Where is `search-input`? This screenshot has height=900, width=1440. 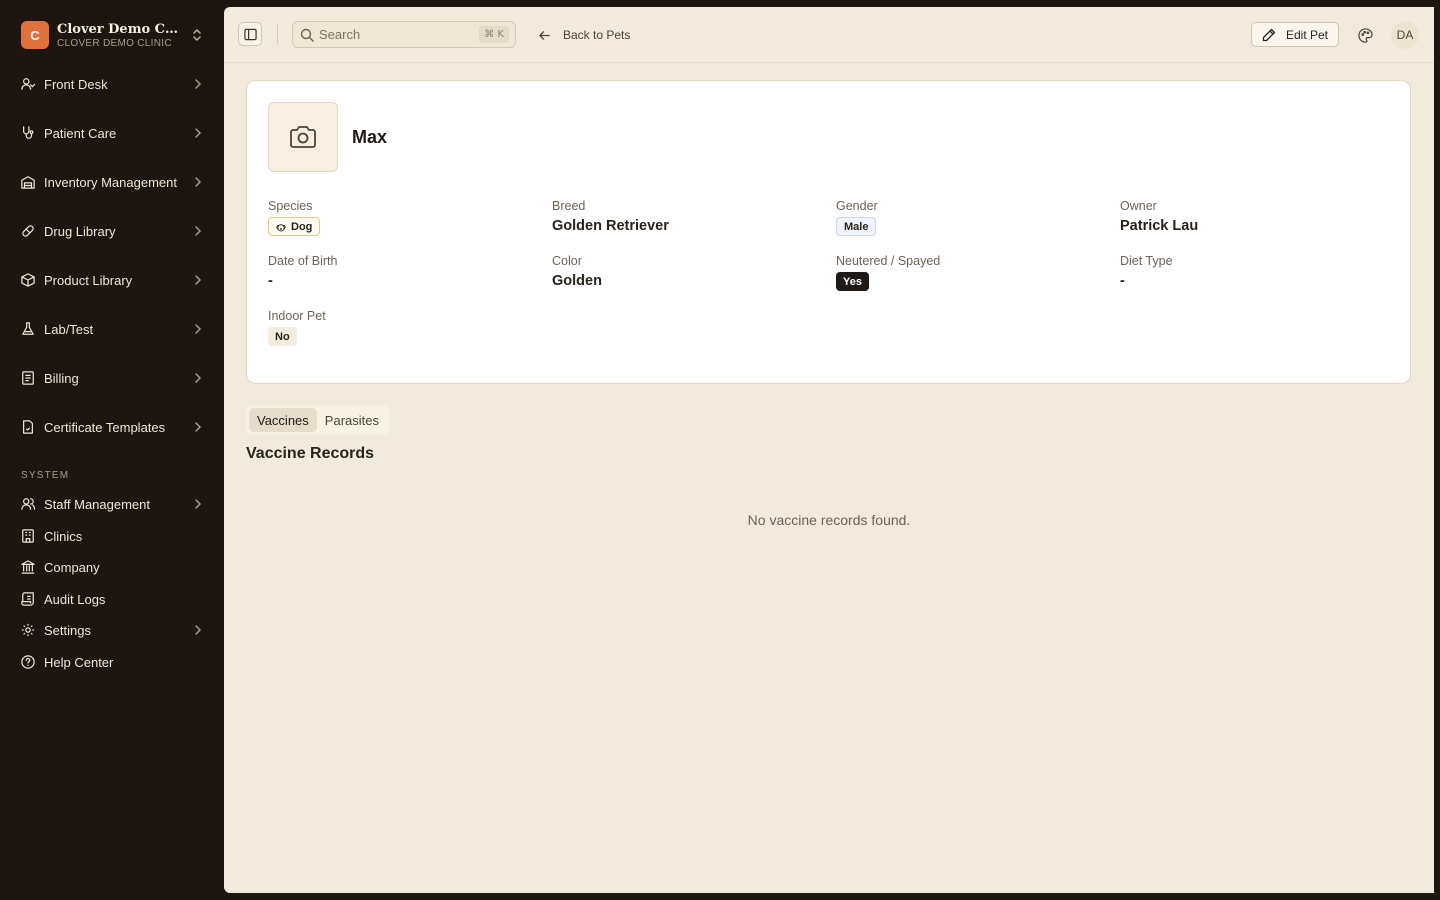
search-input is located at coordinates (394, 34).